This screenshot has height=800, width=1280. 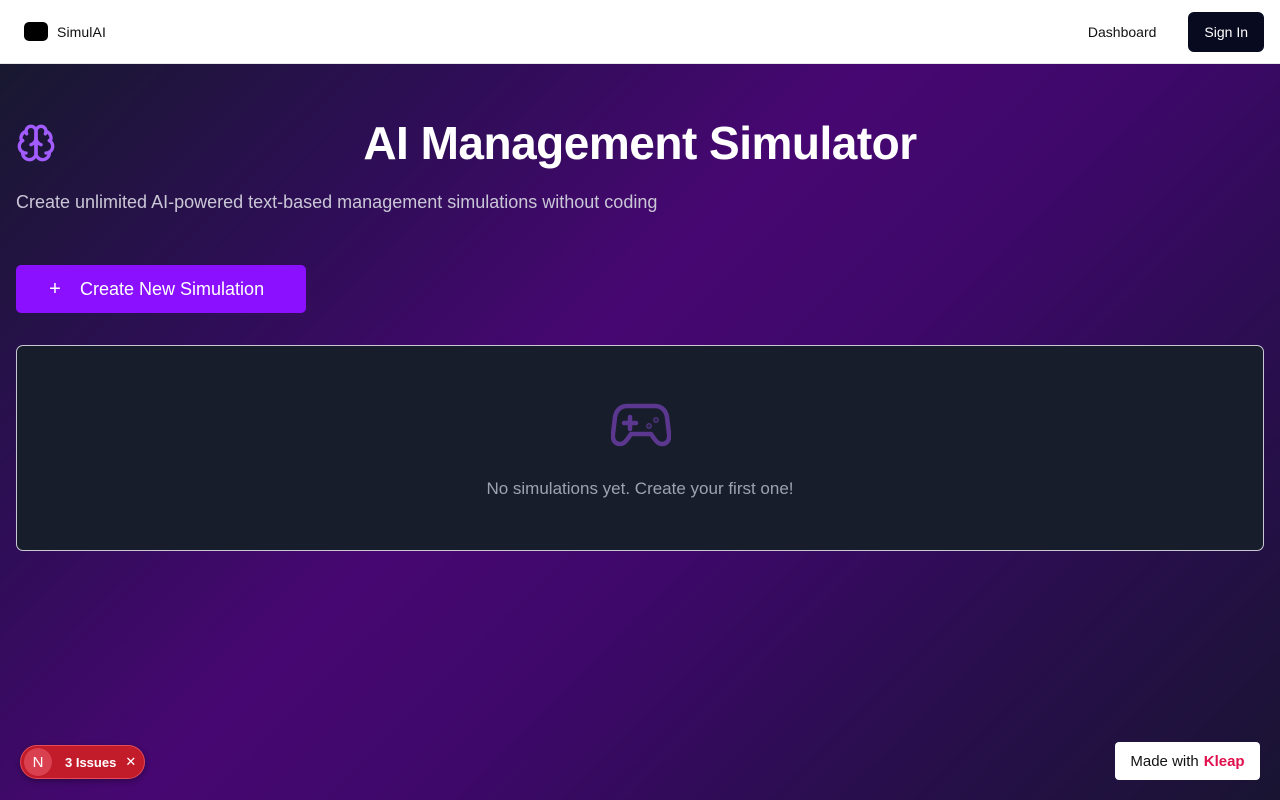 I want to click on nextjs-logo-icon: N, so click(x=38, y=762).